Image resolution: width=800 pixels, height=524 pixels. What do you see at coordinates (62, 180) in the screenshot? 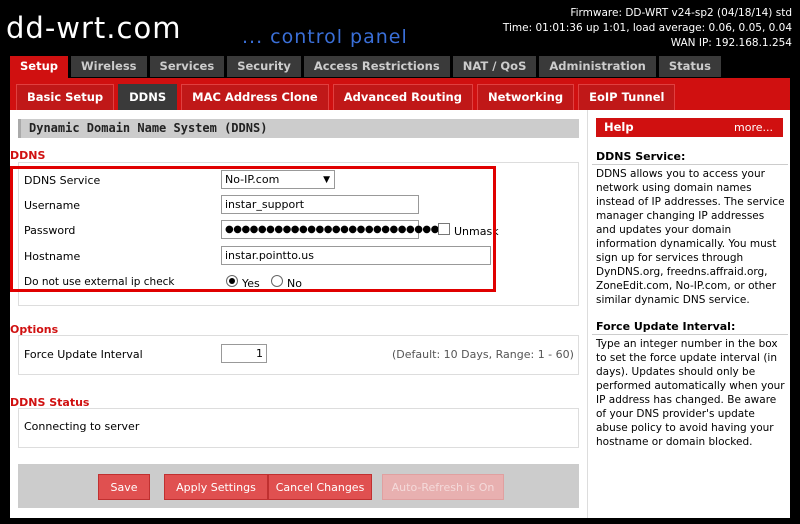
I see `ddns-service-label: DDNS Service` at bounding box center [62, 180].